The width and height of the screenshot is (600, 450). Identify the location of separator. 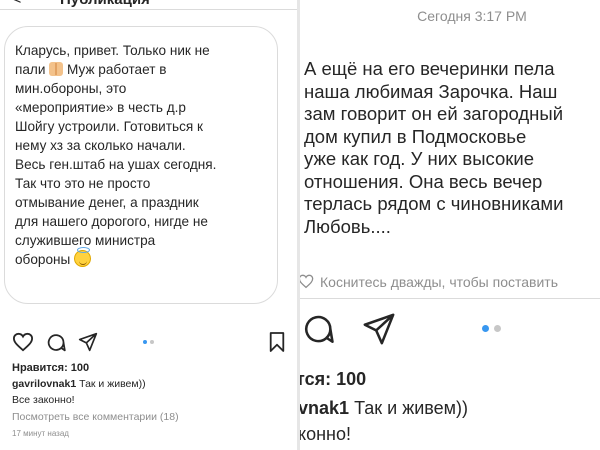
(450, 298).